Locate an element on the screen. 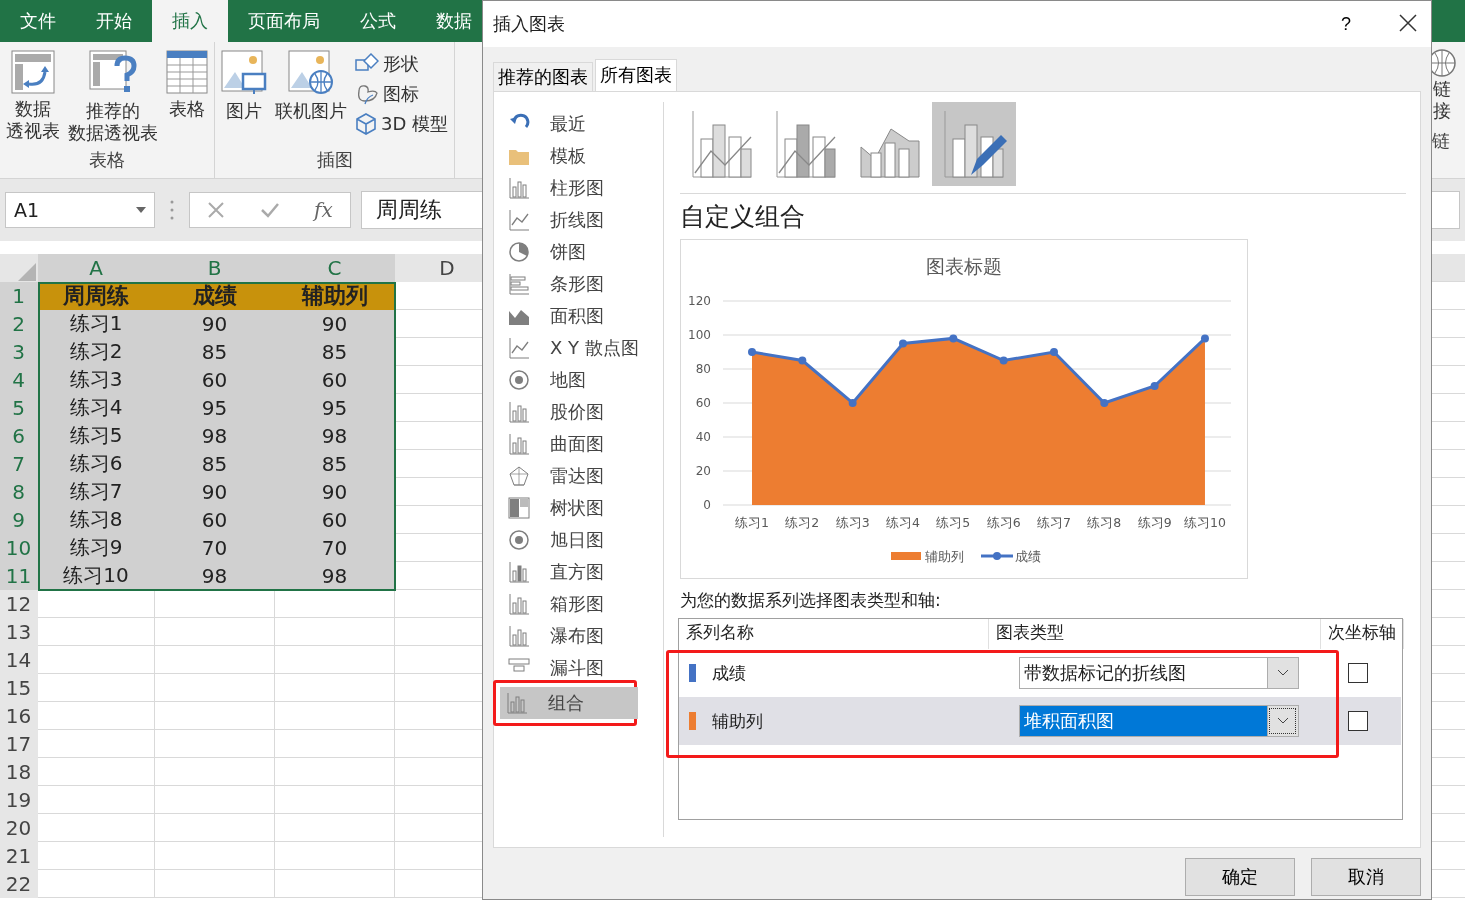 This screenshot has height=904, width=1465. chart-type-item: 箱形图 is located at coordinates (577, 604).